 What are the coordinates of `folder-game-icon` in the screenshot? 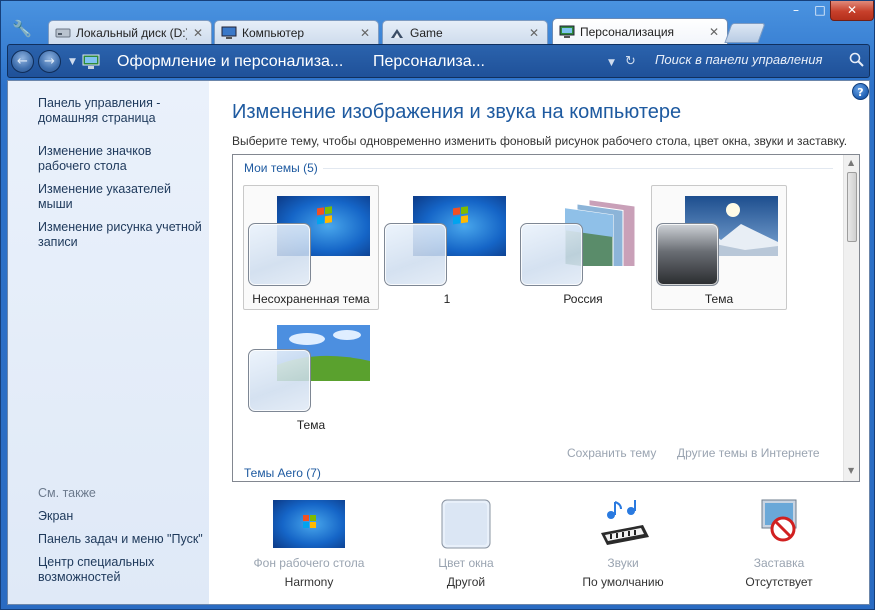 It's located at (397, 33).